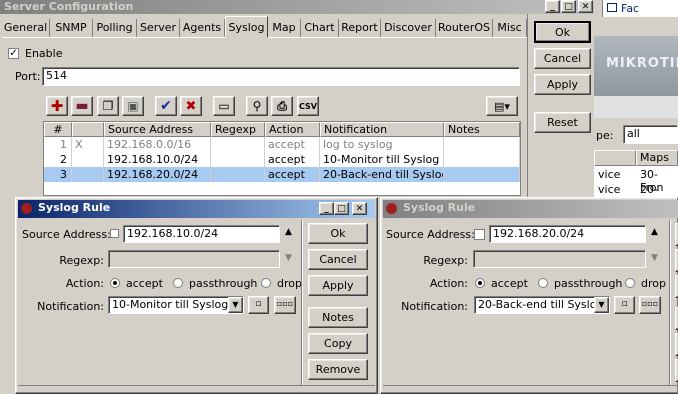 The image size is (678, 394). Describe the element at coordinates (650, 134) in the screenshot. I see `type-field: all` at that location.